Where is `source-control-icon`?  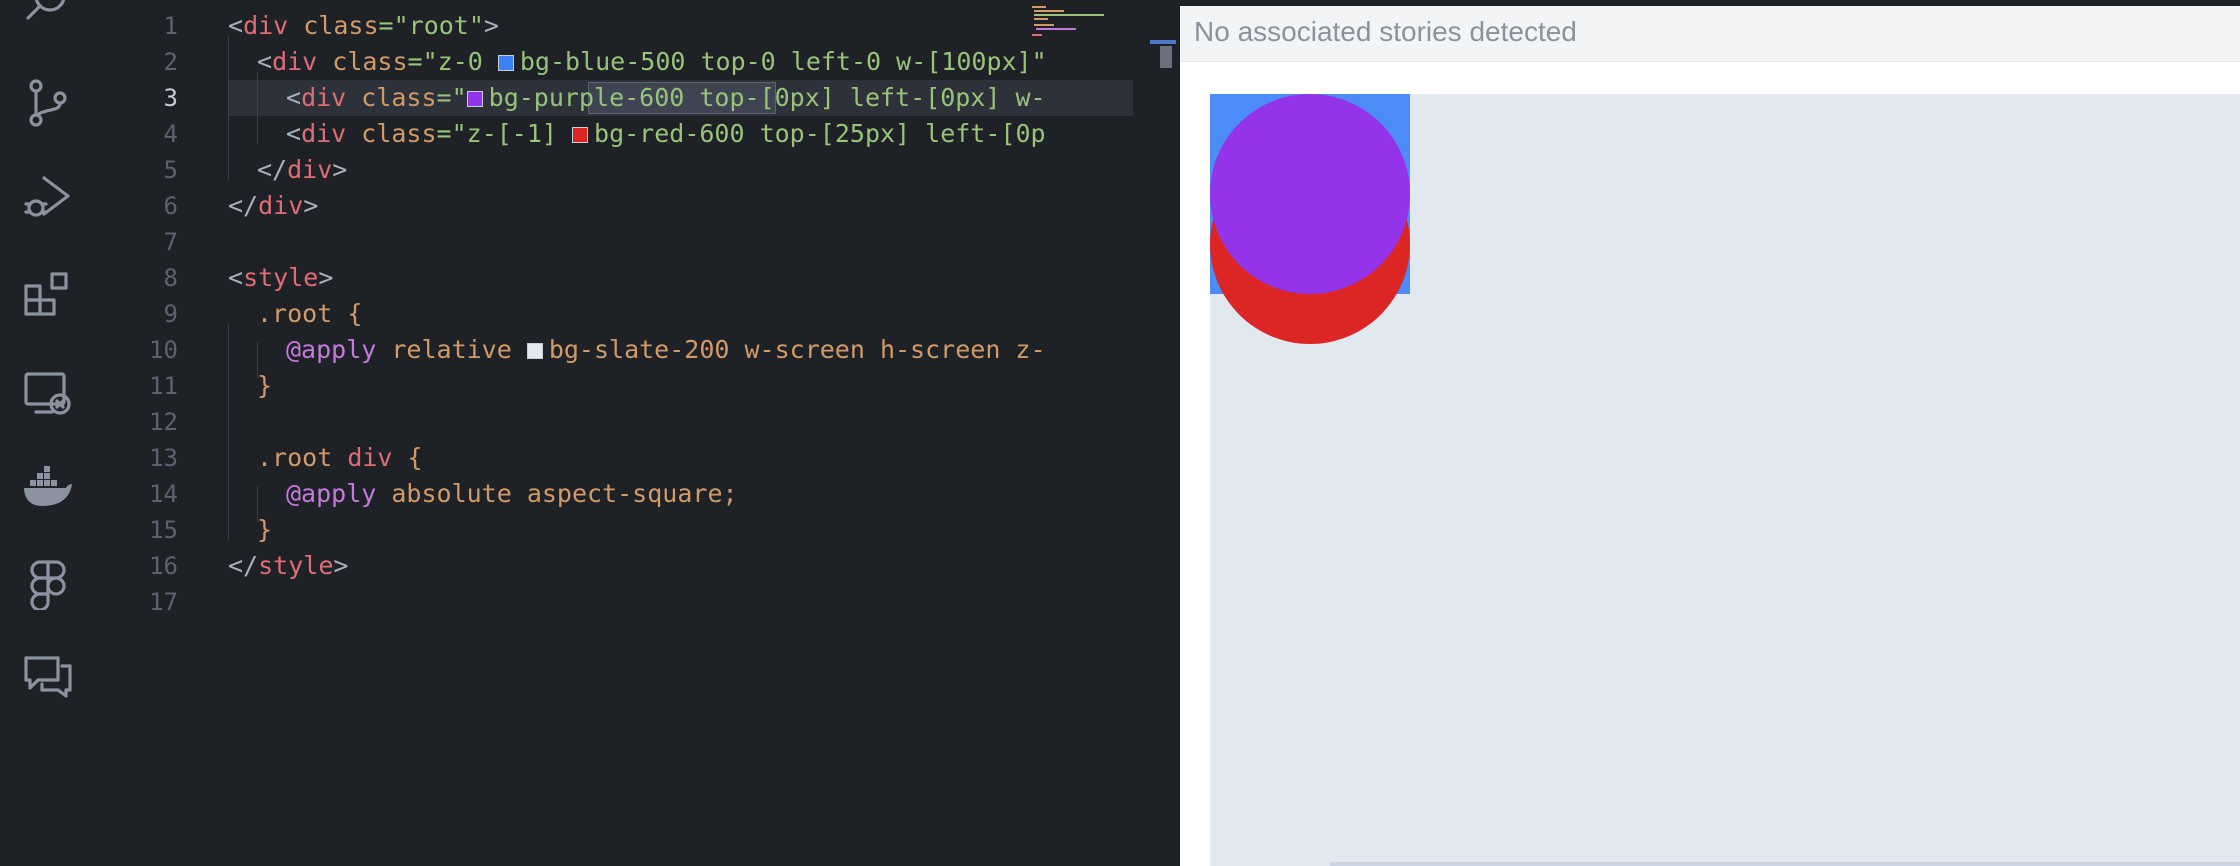
source-control-icon is located at coordinates (48, 104).